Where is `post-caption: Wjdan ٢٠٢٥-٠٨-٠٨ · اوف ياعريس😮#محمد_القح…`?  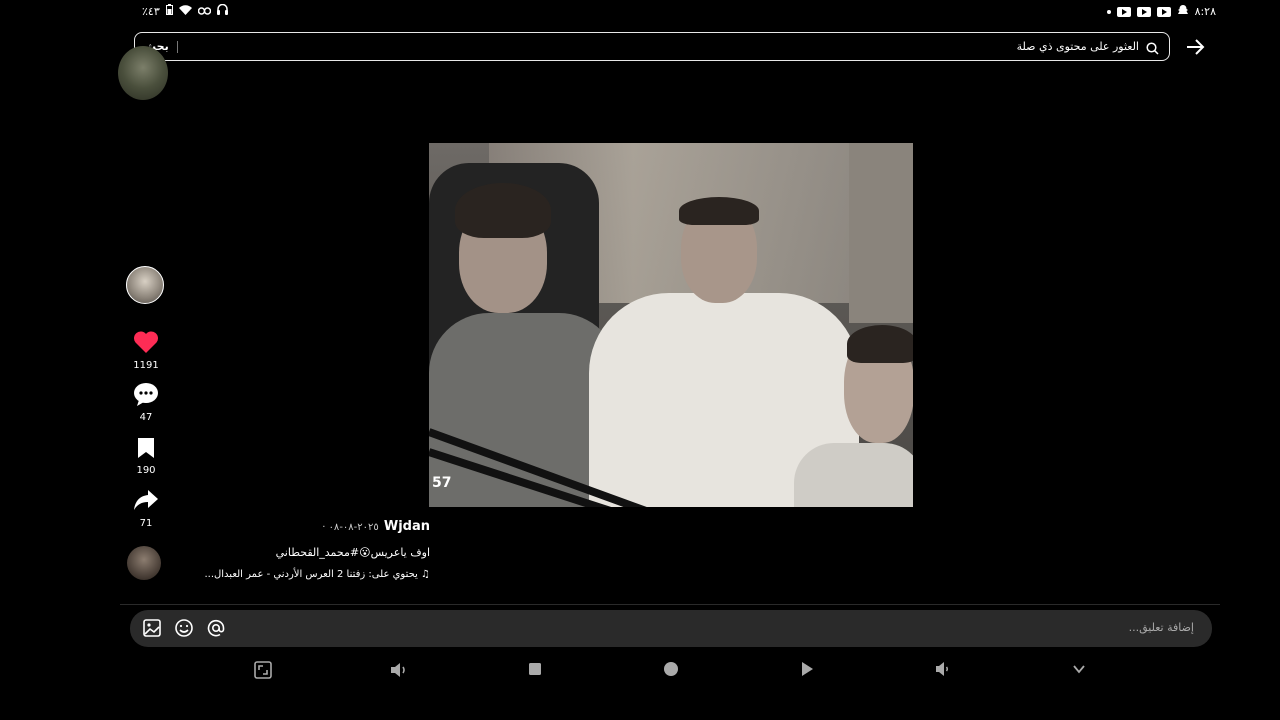
post-caption: Wjdan ٢٠٢٥-٠٨-٠٨ · اوف ياعريس😮#محمد_القح… is located at coordinates (230, 547).